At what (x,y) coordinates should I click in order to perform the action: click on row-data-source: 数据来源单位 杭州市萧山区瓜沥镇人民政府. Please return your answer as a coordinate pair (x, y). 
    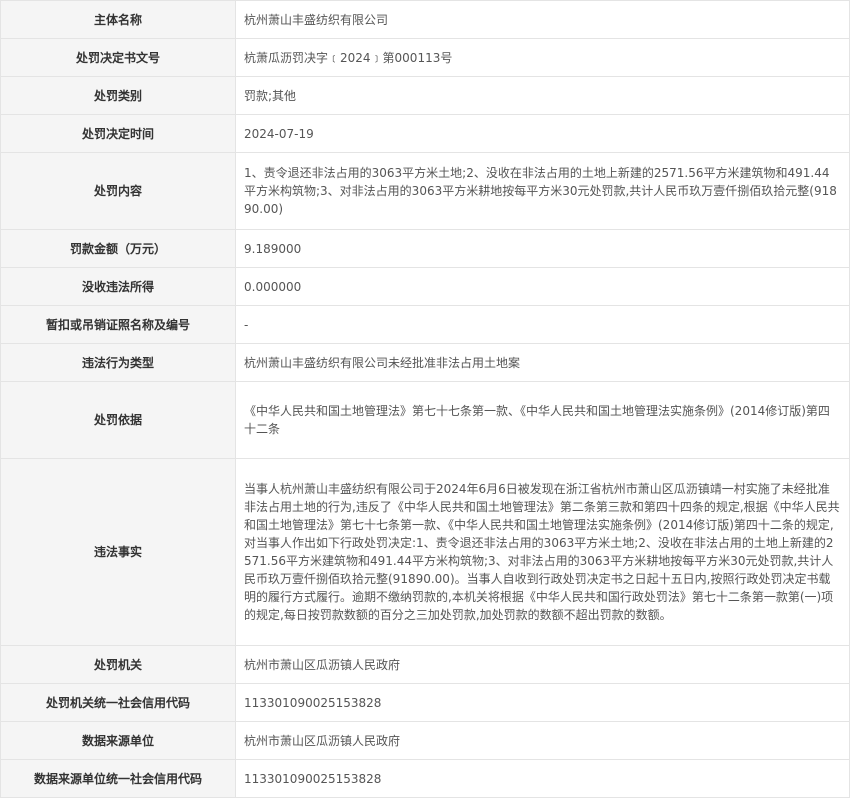
    Looking at the image, I should click on (425, 740).